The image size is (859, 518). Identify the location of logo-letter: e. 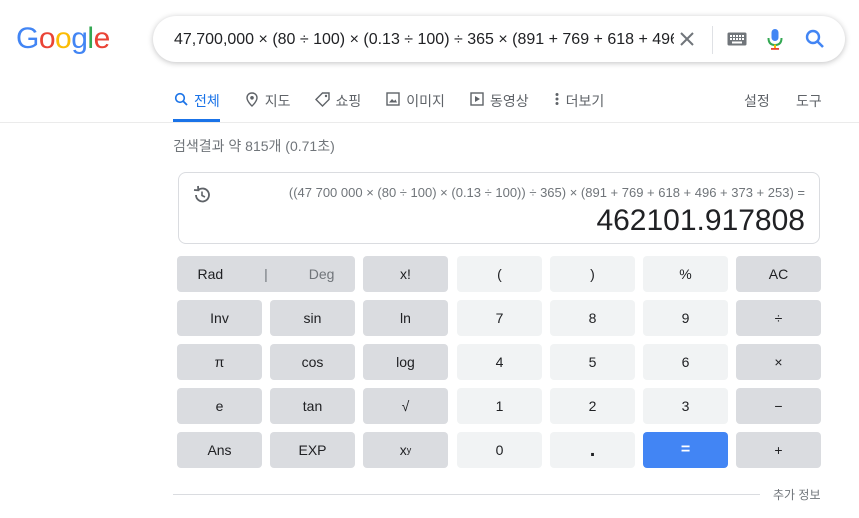
(102, 38).